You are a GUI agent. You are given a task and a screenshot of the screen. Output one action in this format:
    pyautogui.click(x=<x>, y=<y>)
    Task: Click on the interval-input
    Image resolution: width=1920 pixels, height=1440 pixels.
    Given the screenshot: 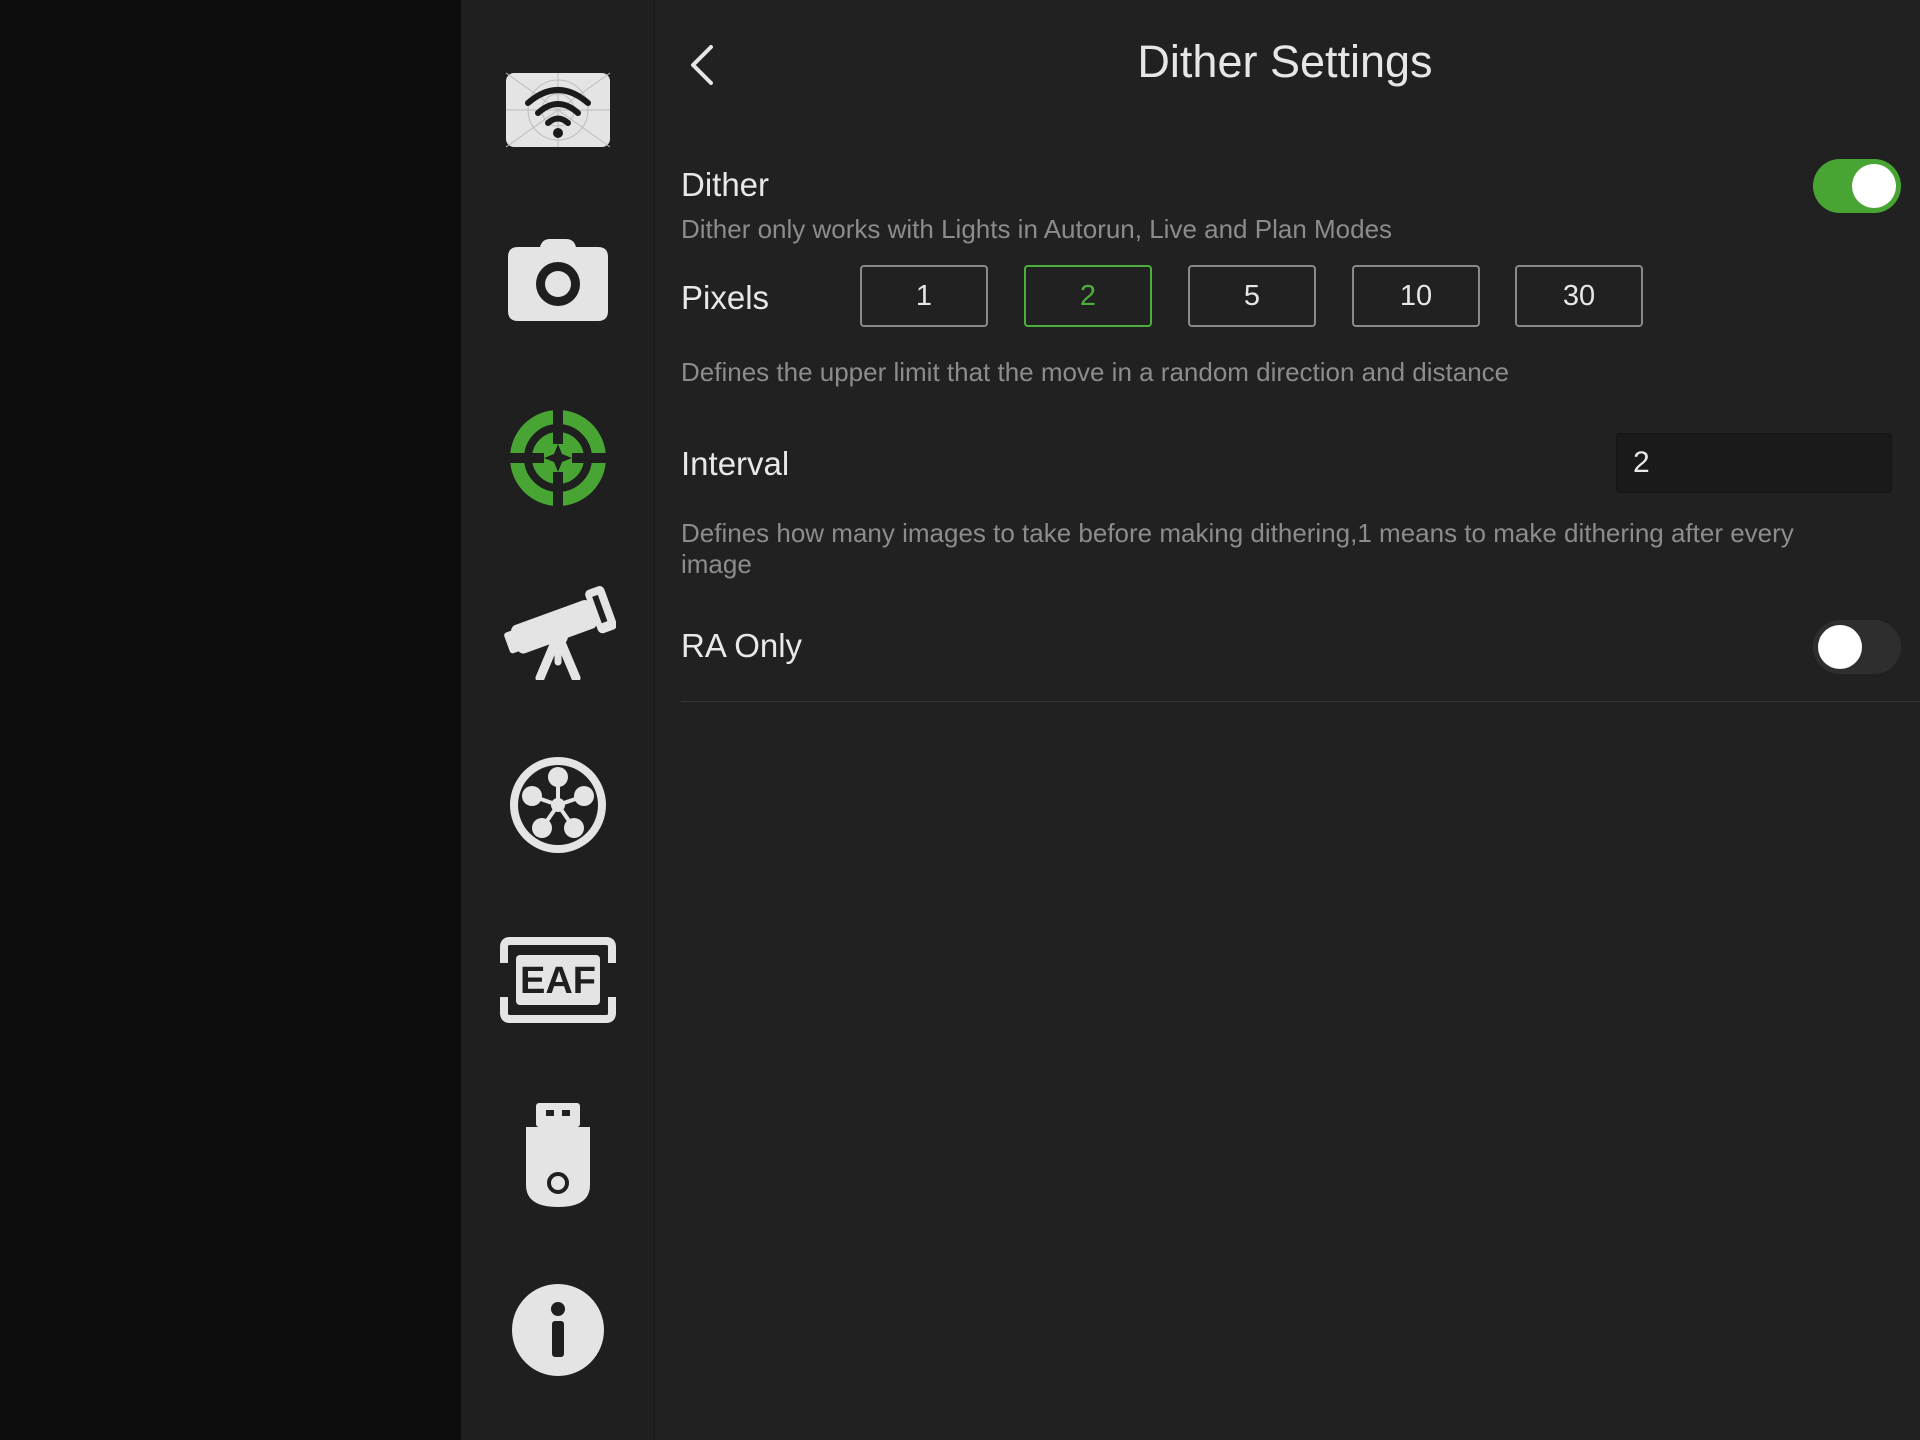 What is the action you would take?
    pyautogui.click(x=1754, y=463)
    